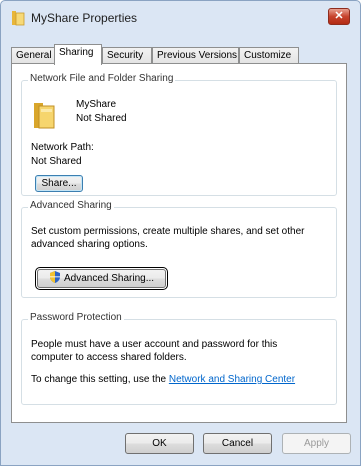 The image size is (361, 466). I want to click on tab-customize: Customize, so click(269, 55).